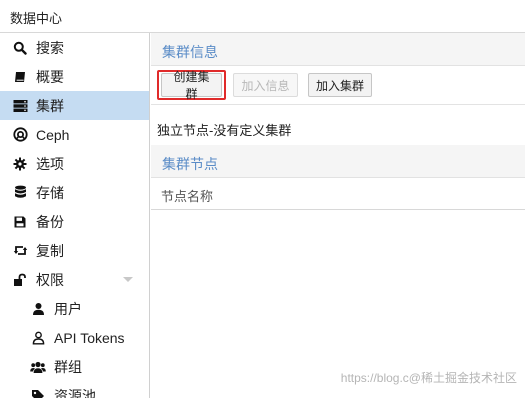 The width and height of the screenshot is (525, 398). I want to click on join-info-button: 加入信息, so click(265, 85).